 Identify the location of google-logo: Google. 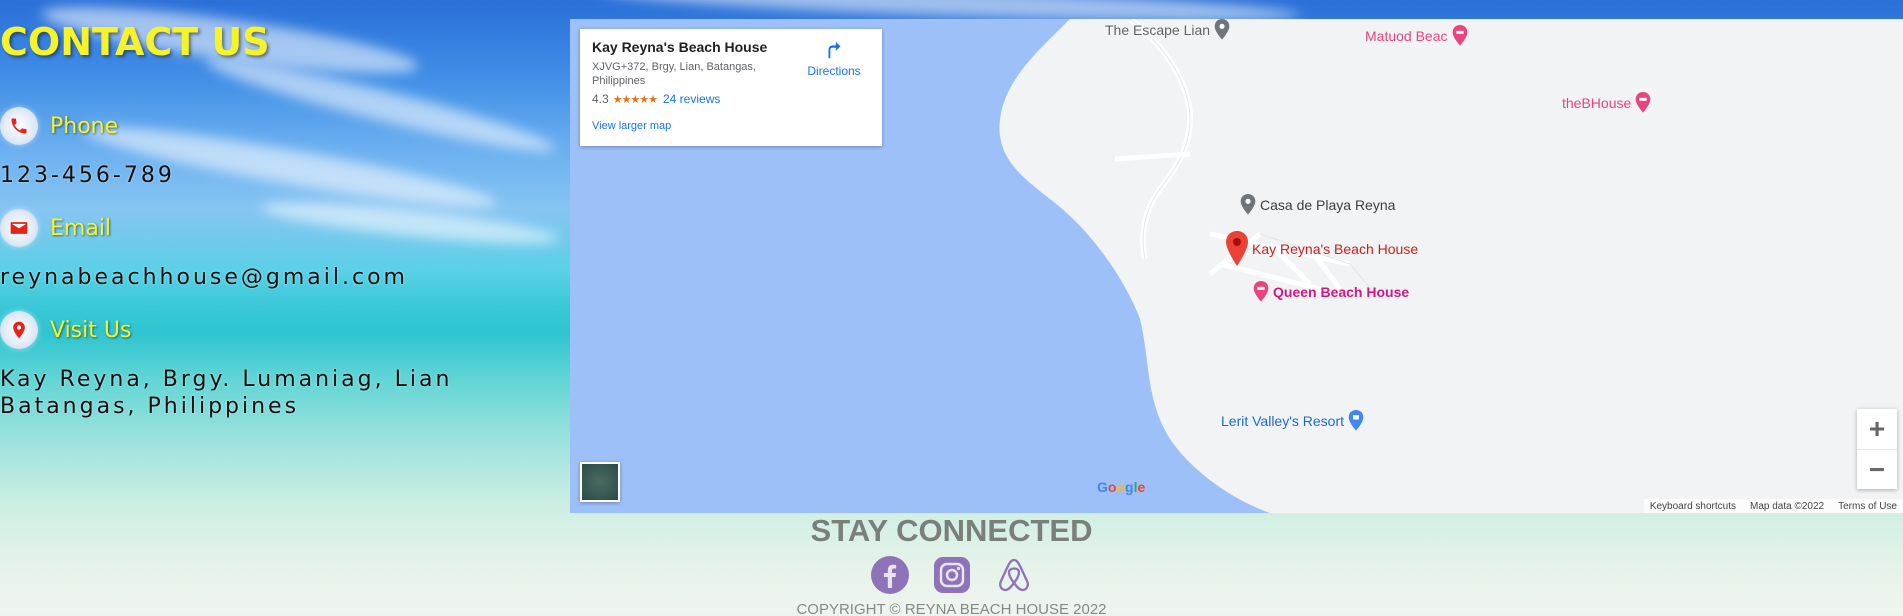
(1121, 487).